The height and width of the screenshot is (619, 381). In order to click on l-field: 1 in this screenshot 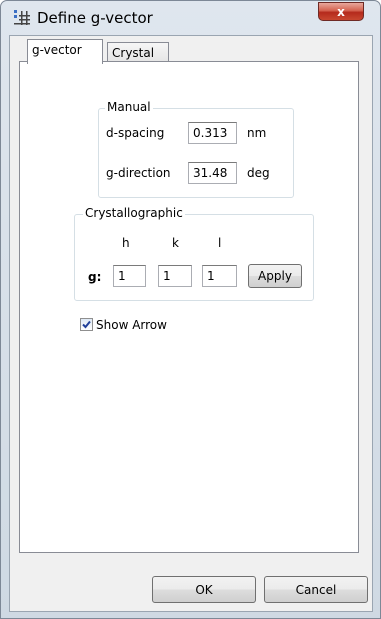, I will do `click(219, 276)`.